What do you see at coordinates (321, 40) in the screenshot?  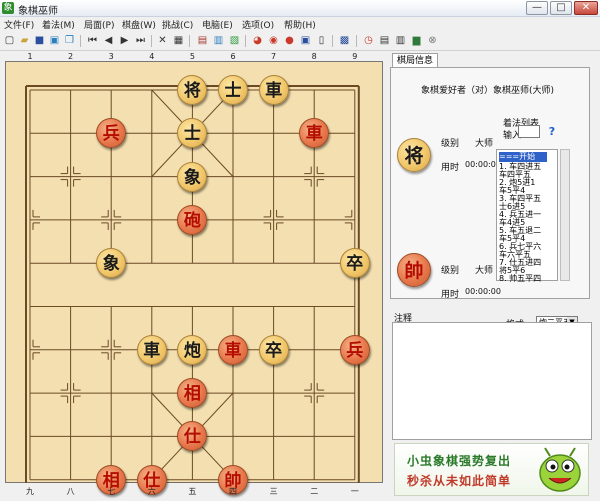 I see `pause-icon: ▯` at bounding box center [321, 40].